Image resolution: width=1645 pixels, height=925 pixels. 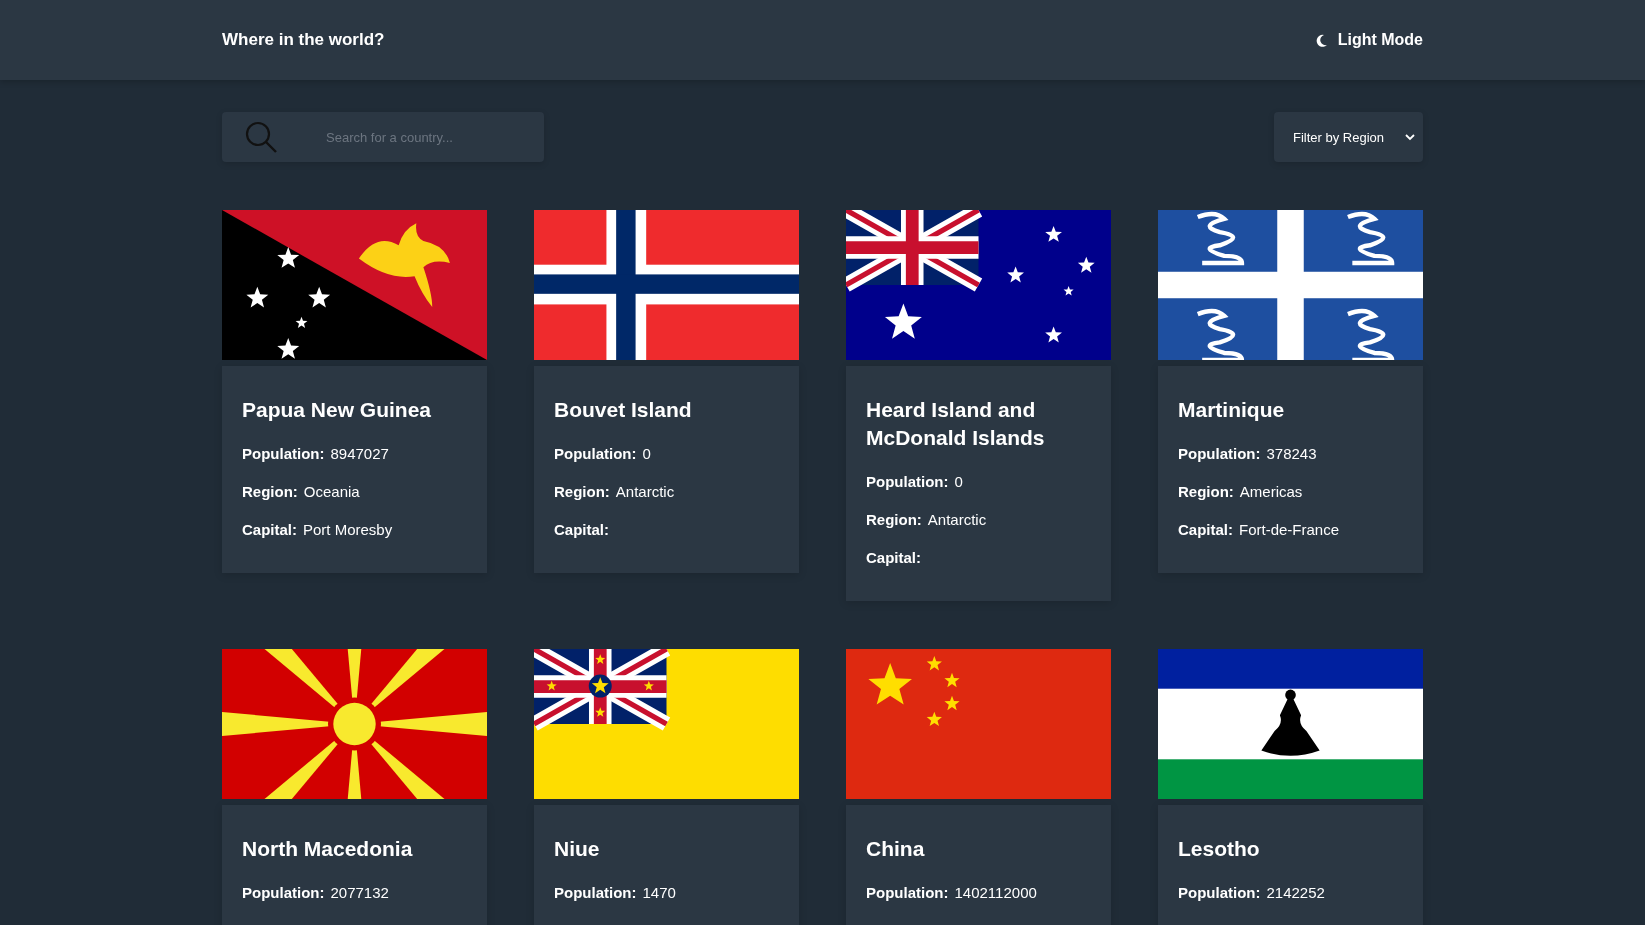 I want to click on field-value: Oceania, so click(x=331, y=491).